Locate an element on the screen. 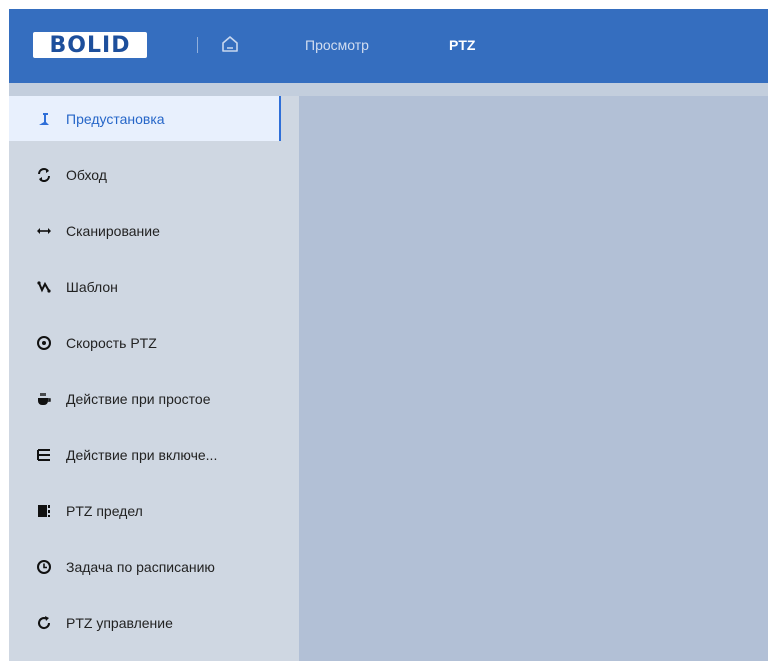 The width and height of the screenshot is (768, 661). sidebar-item-label: PTZ управление is located at coordinates (119, 622).